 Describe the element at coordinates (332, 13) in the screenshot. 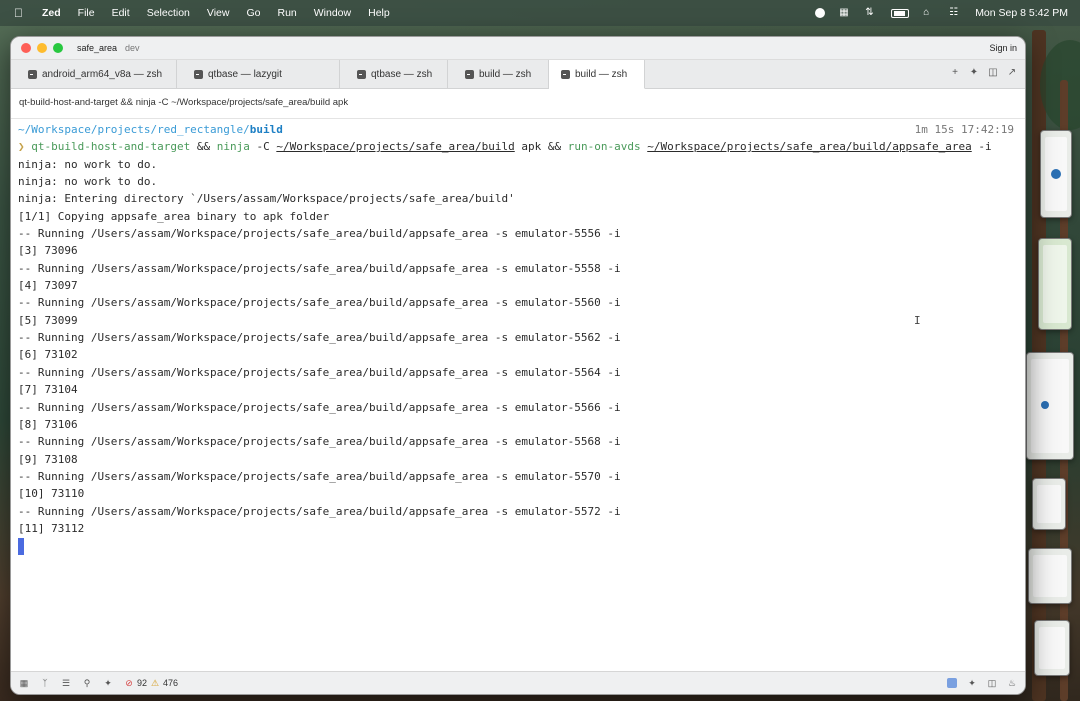

I see `menu-window: Window` at that location.